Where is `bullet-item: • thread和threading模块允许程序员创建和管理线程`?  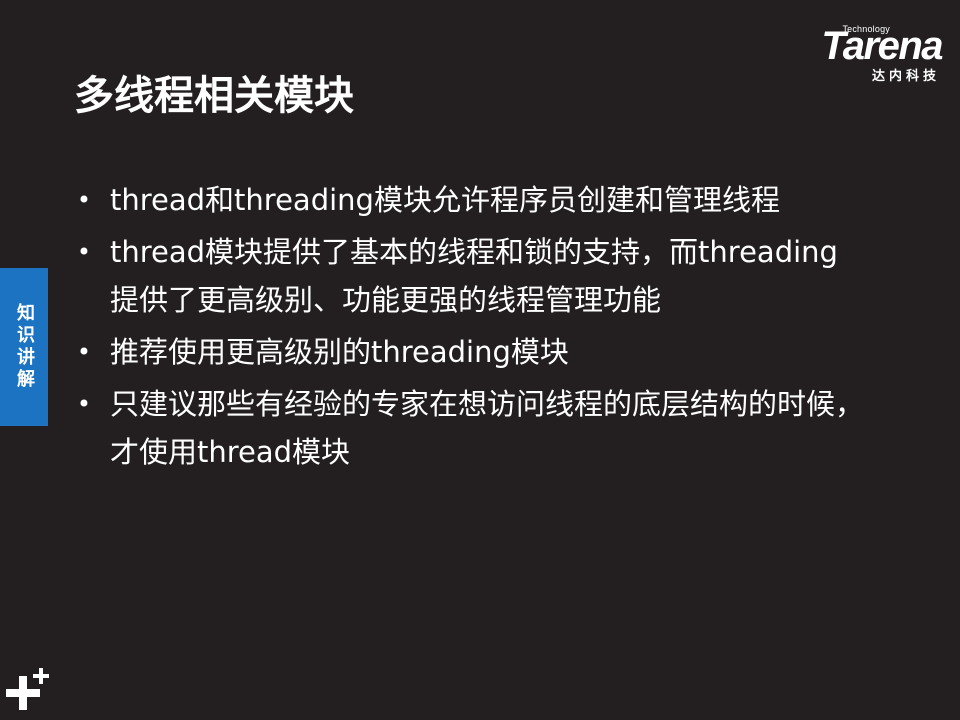 bullet-item: • thread和threading模块允许程序员创建和管理线程 is located at coordinates (469, 200).